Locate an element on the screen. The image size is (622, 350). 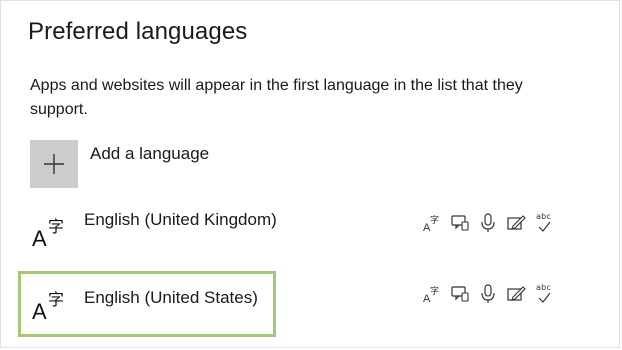
language-item-en-gb: A 字 English (United Kingdom) is located at coordinates (147, 231).